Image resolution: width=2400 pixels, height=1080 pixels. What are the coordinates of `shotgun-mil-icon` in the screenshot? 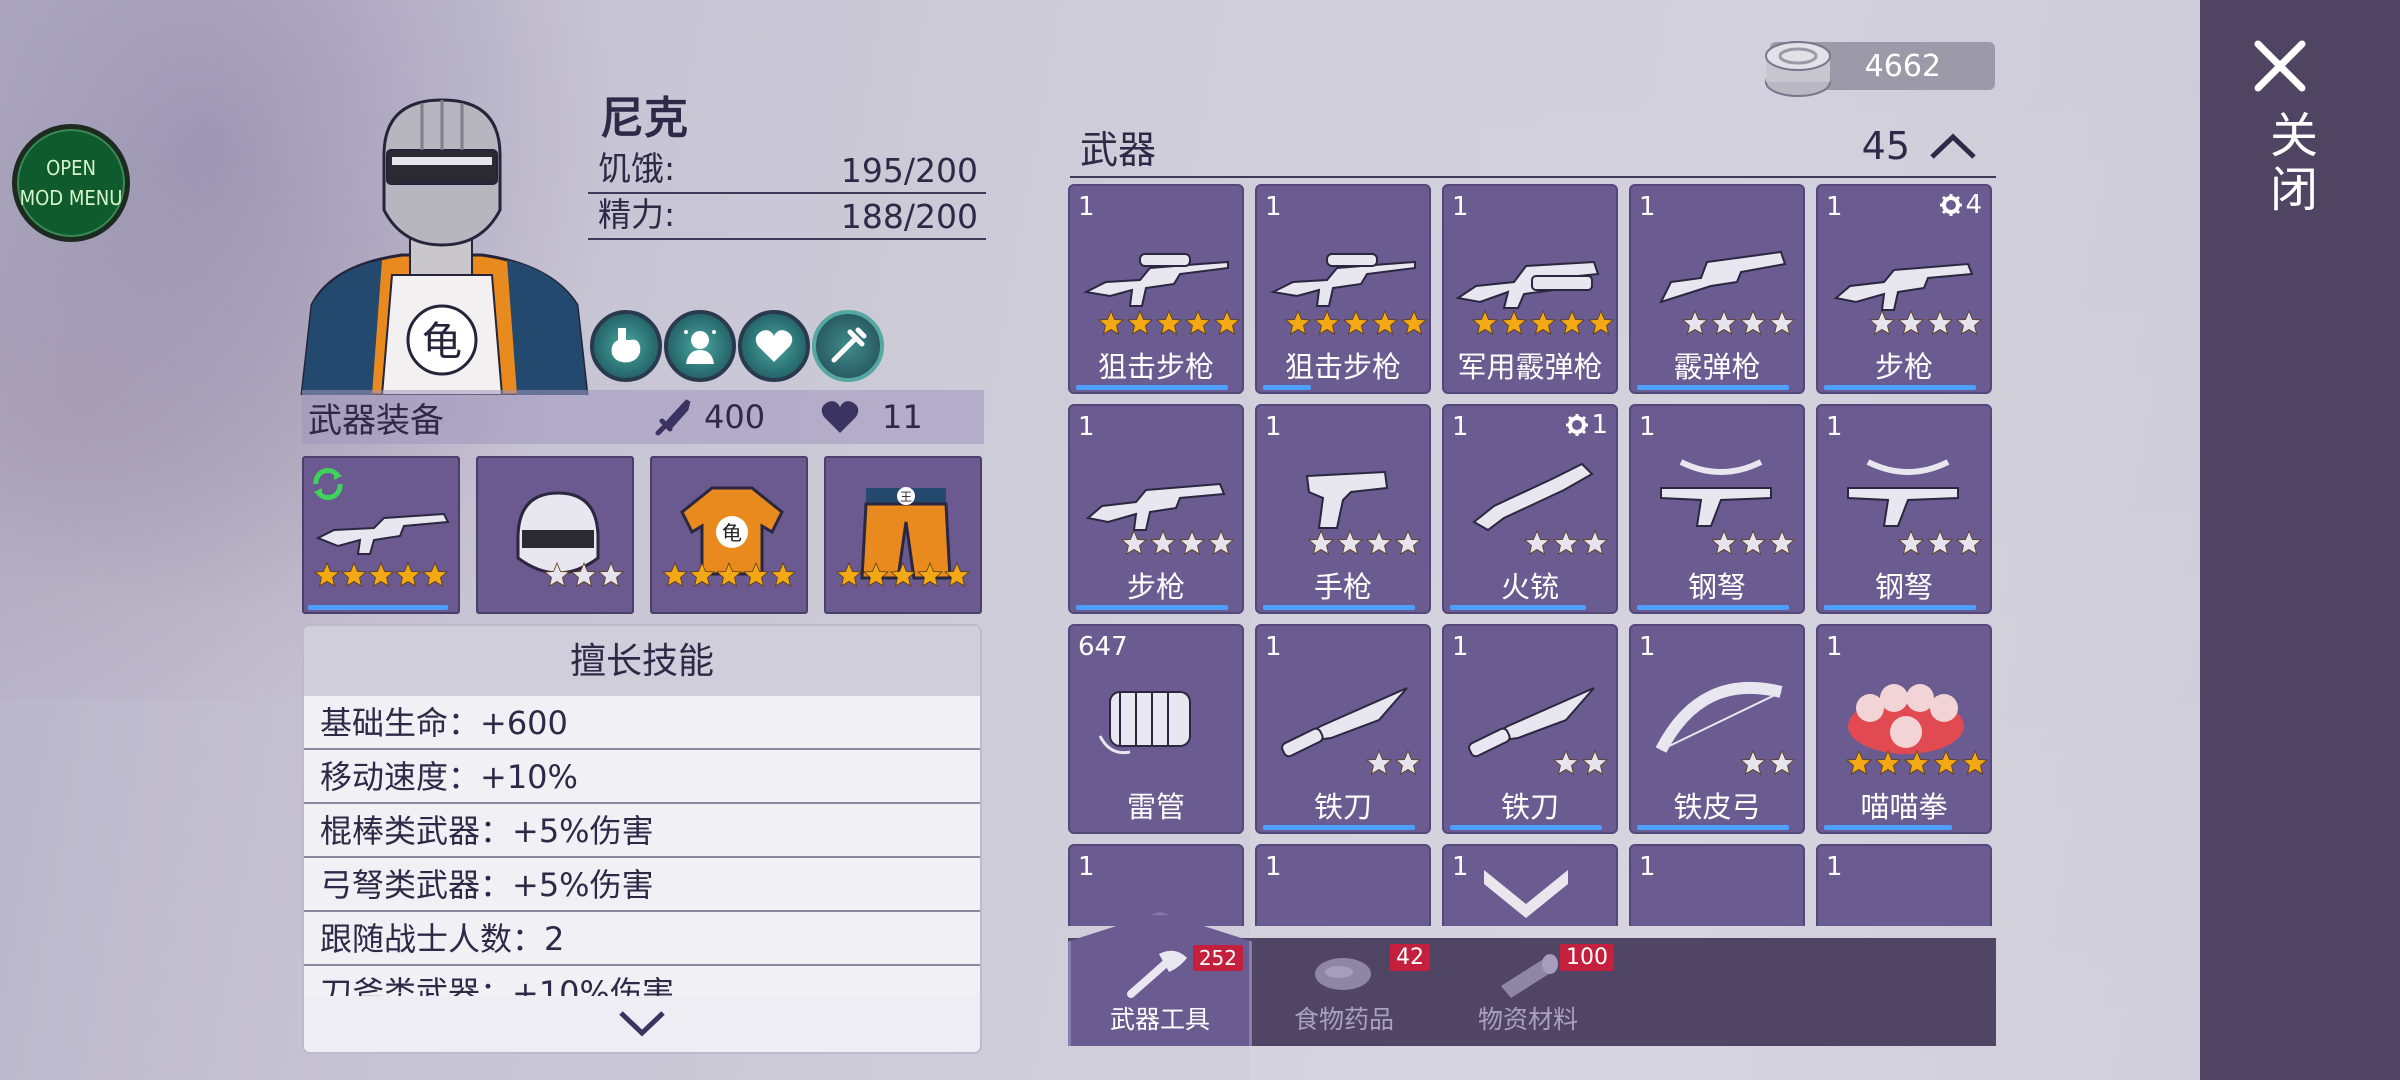 It's located at (1531, 272).